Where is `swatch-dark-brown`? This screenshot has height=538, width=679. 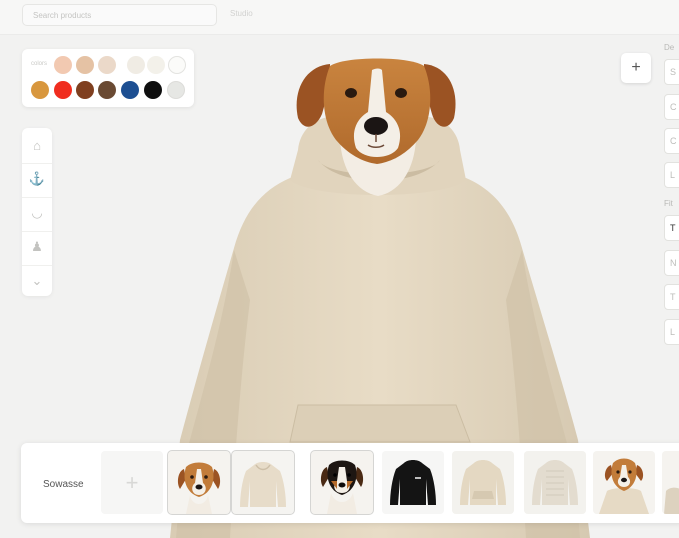 swatch-dark-brown is located at coordinates (107, 90).